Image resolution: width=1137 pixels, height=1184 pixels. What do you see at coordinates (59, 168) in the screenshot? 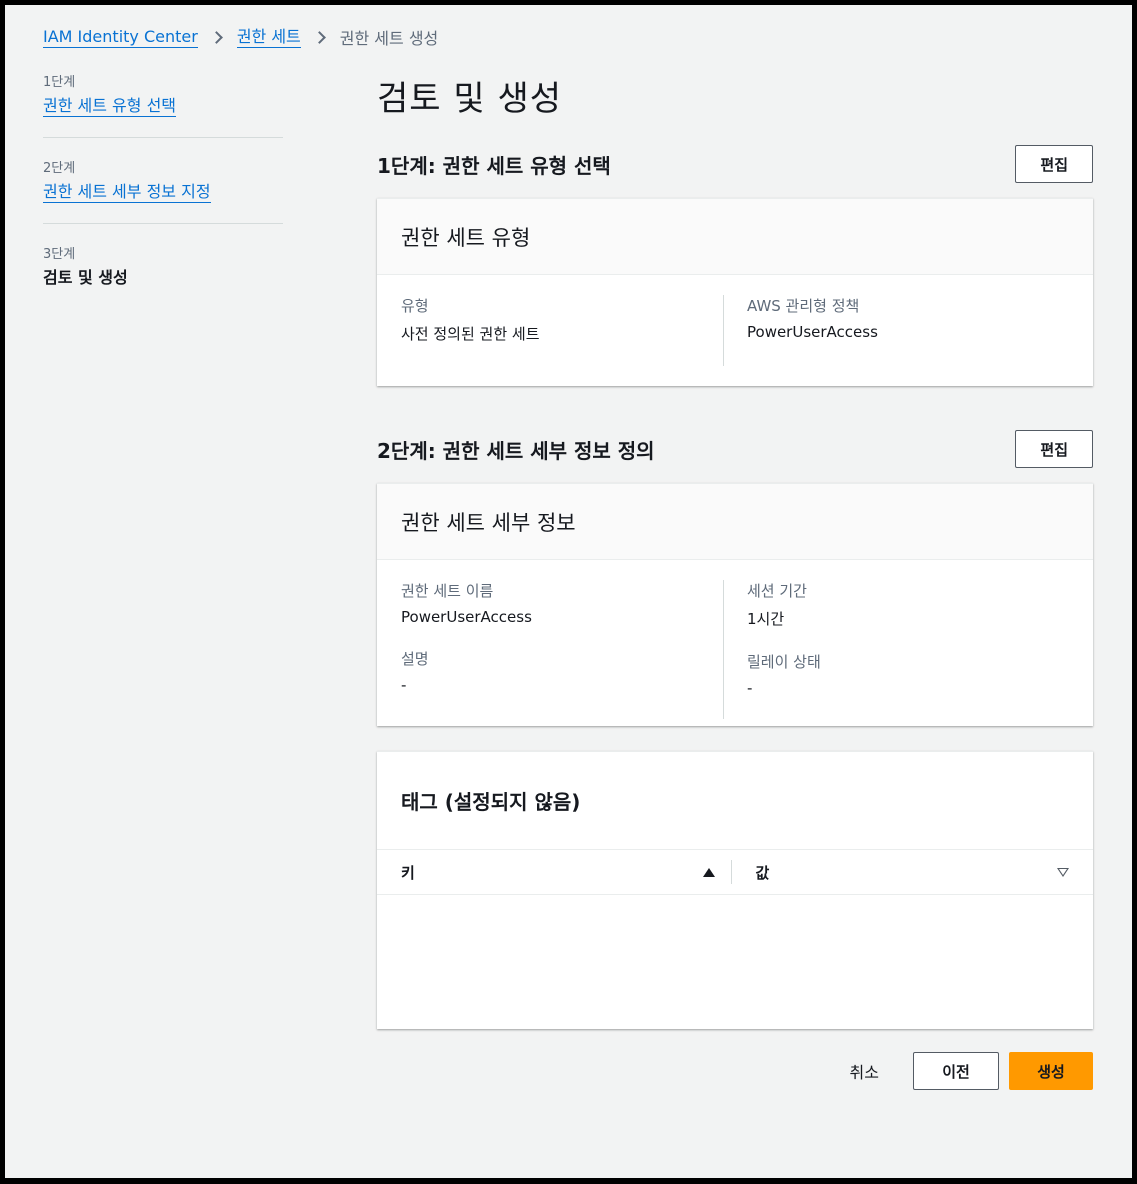
I see `step-number: 2단계` at bounding box center [59, 168].